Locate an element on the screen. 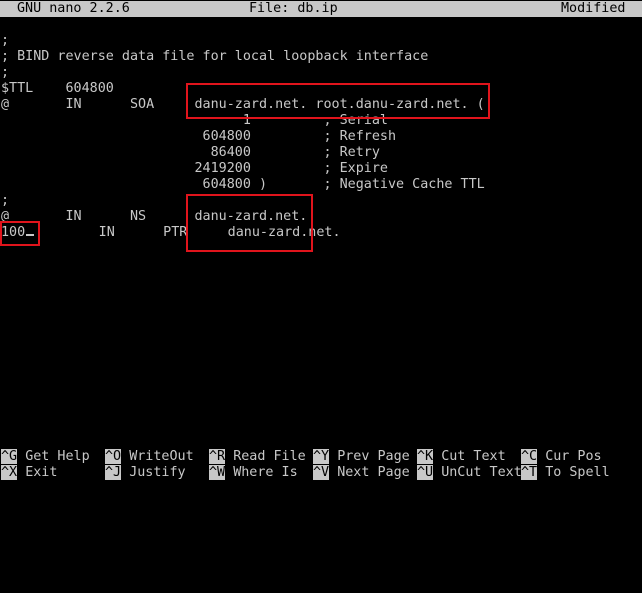 The height and width of the screenshot is (593, 642). app-version: GNU nano 2.2.6 is located at coordinates (73, 8).